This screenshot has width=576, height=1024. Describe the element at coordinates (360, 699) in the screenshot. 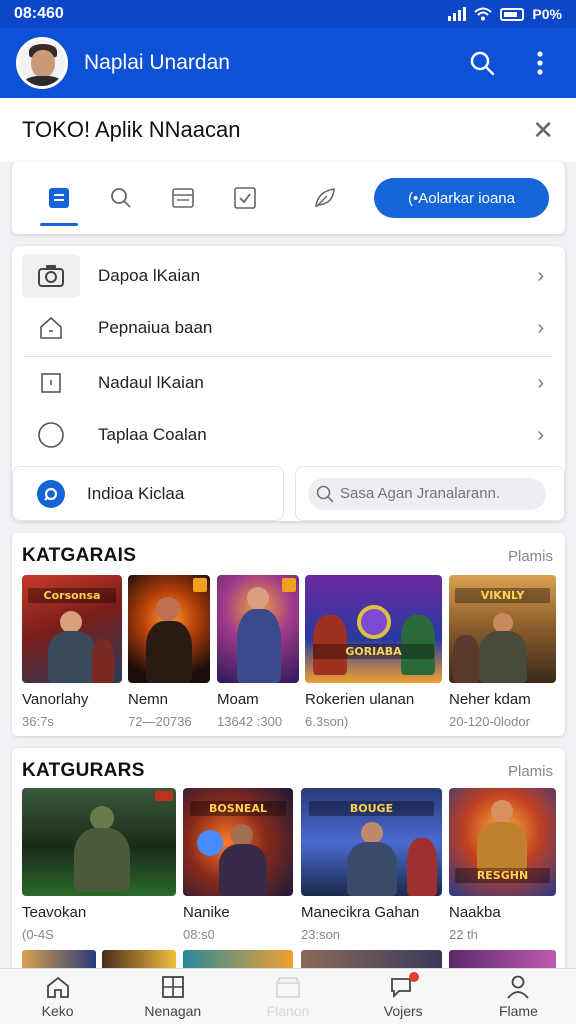

I see `app-name: Rokerien ulanan` at that location.